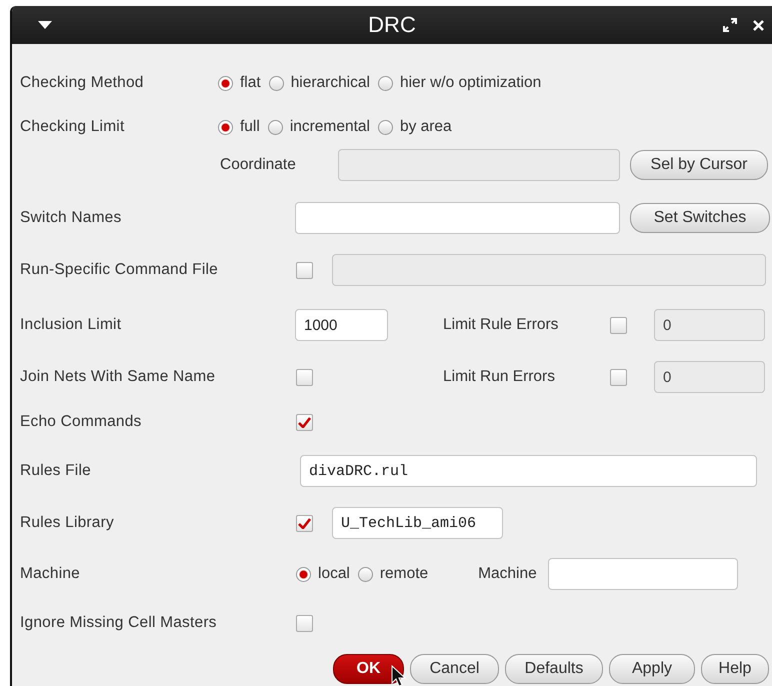 This screenshot has width=772, height=686. Describe the element at coordinates (239, 127) in the screenshot. I see `radio-option: full` at that location.